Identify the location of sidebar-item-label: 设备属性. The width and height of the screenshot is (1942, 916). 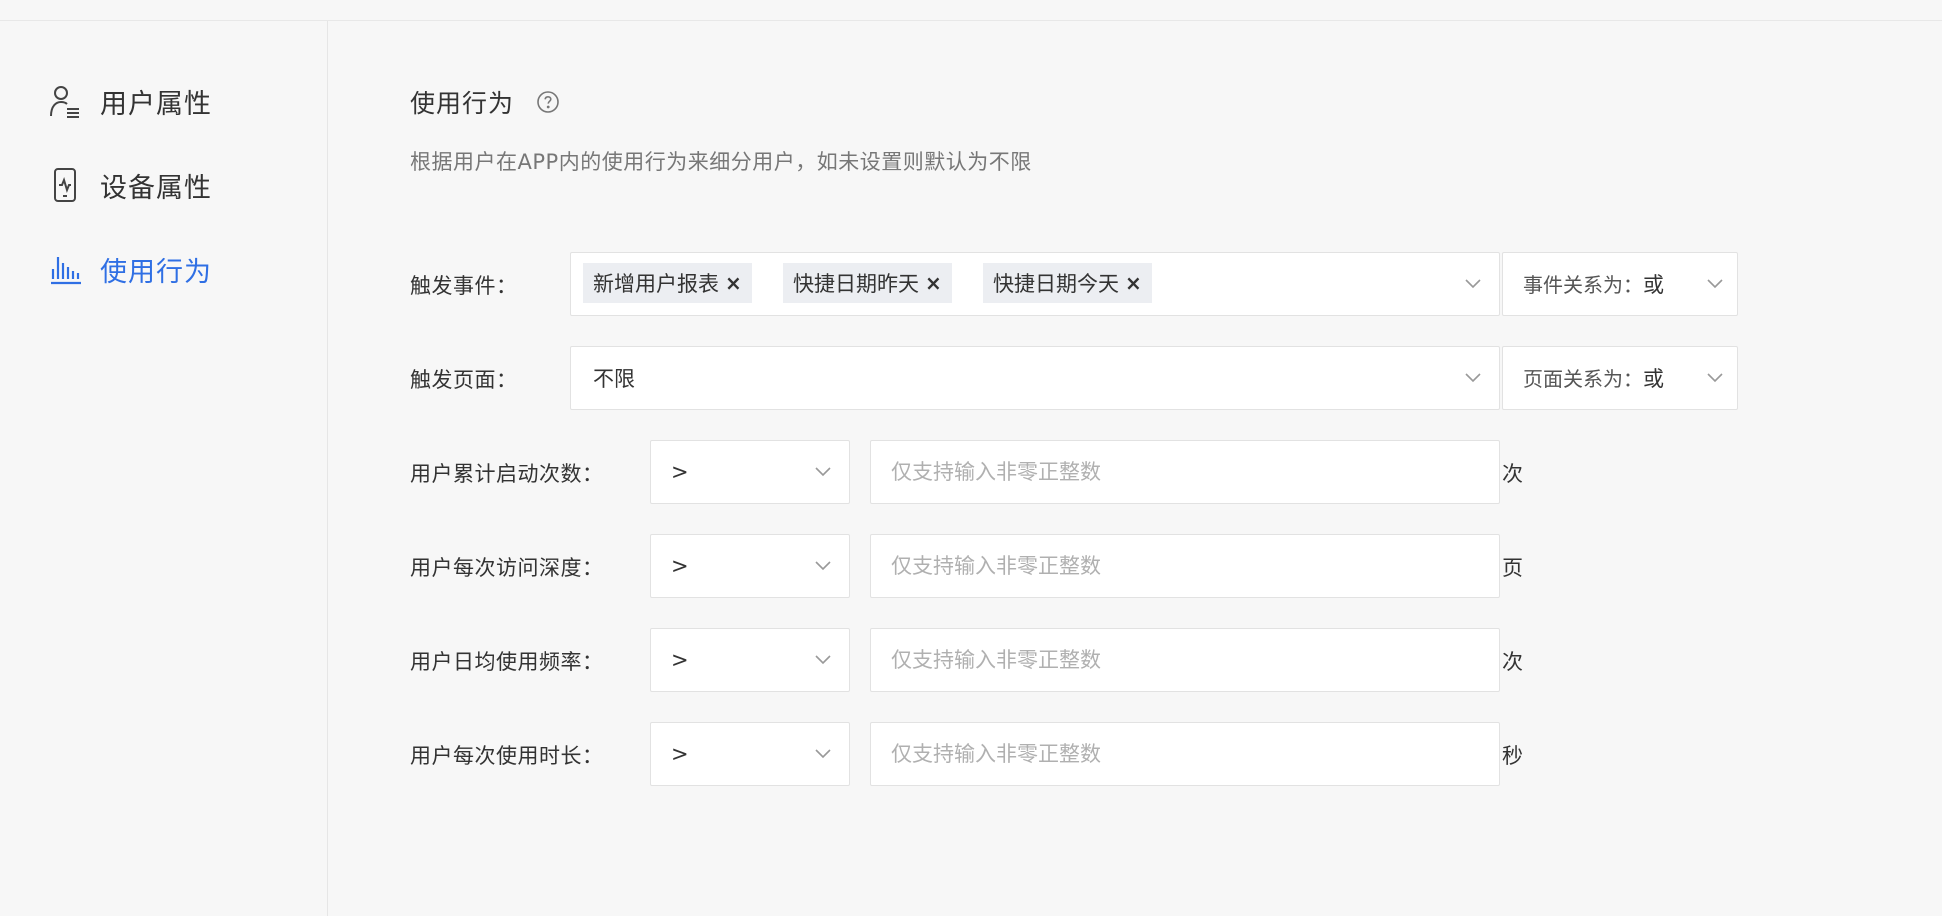
(156, 188).